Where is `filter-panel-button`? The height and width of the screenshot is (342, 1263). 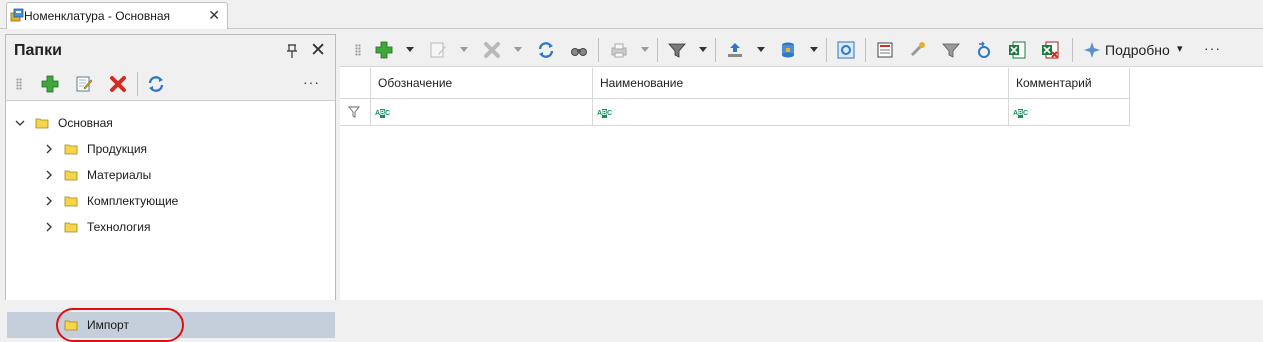
filter-panel-button is located at coordinates (951, 50).